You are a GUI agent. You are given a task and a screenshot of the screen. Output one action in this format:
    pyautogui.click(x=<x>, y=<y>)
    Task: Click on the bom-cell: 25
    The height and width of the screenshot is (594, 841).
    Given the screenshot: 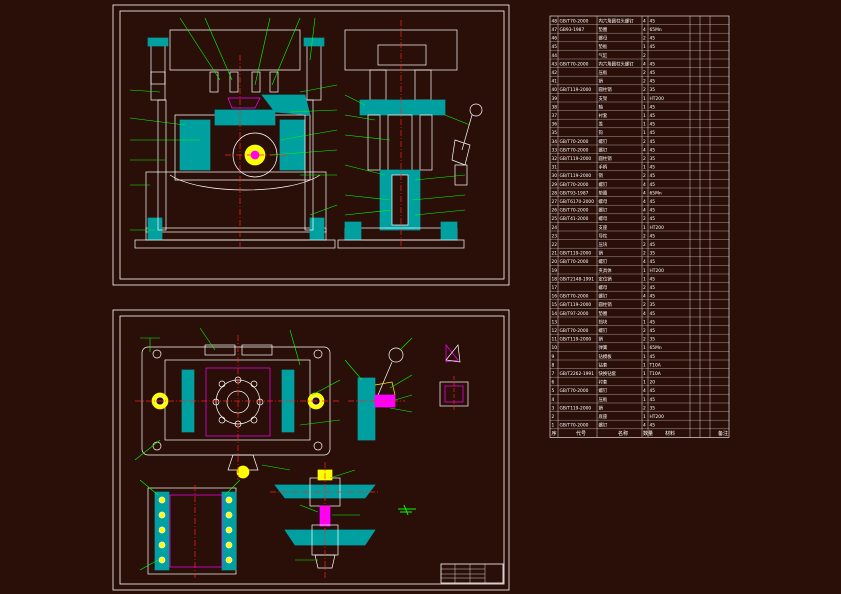 What is the action you would take?
    pyautogui.click(x=555, y=219)
    